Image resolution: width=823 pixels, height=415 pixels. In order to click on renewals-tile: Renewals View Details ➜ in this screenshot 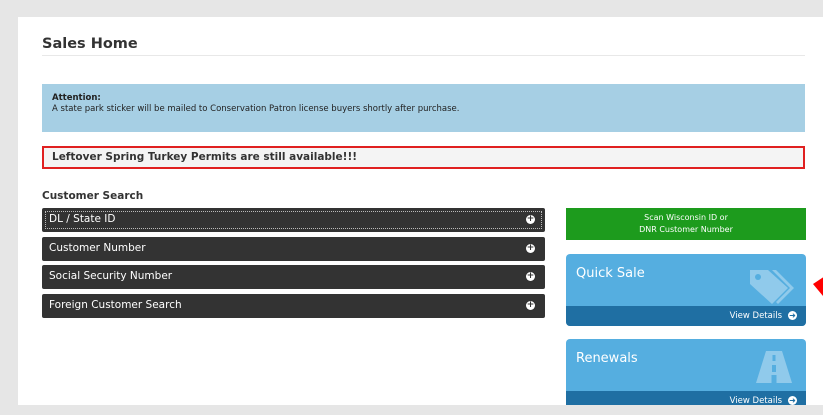, I will do `click(686, 372)`.